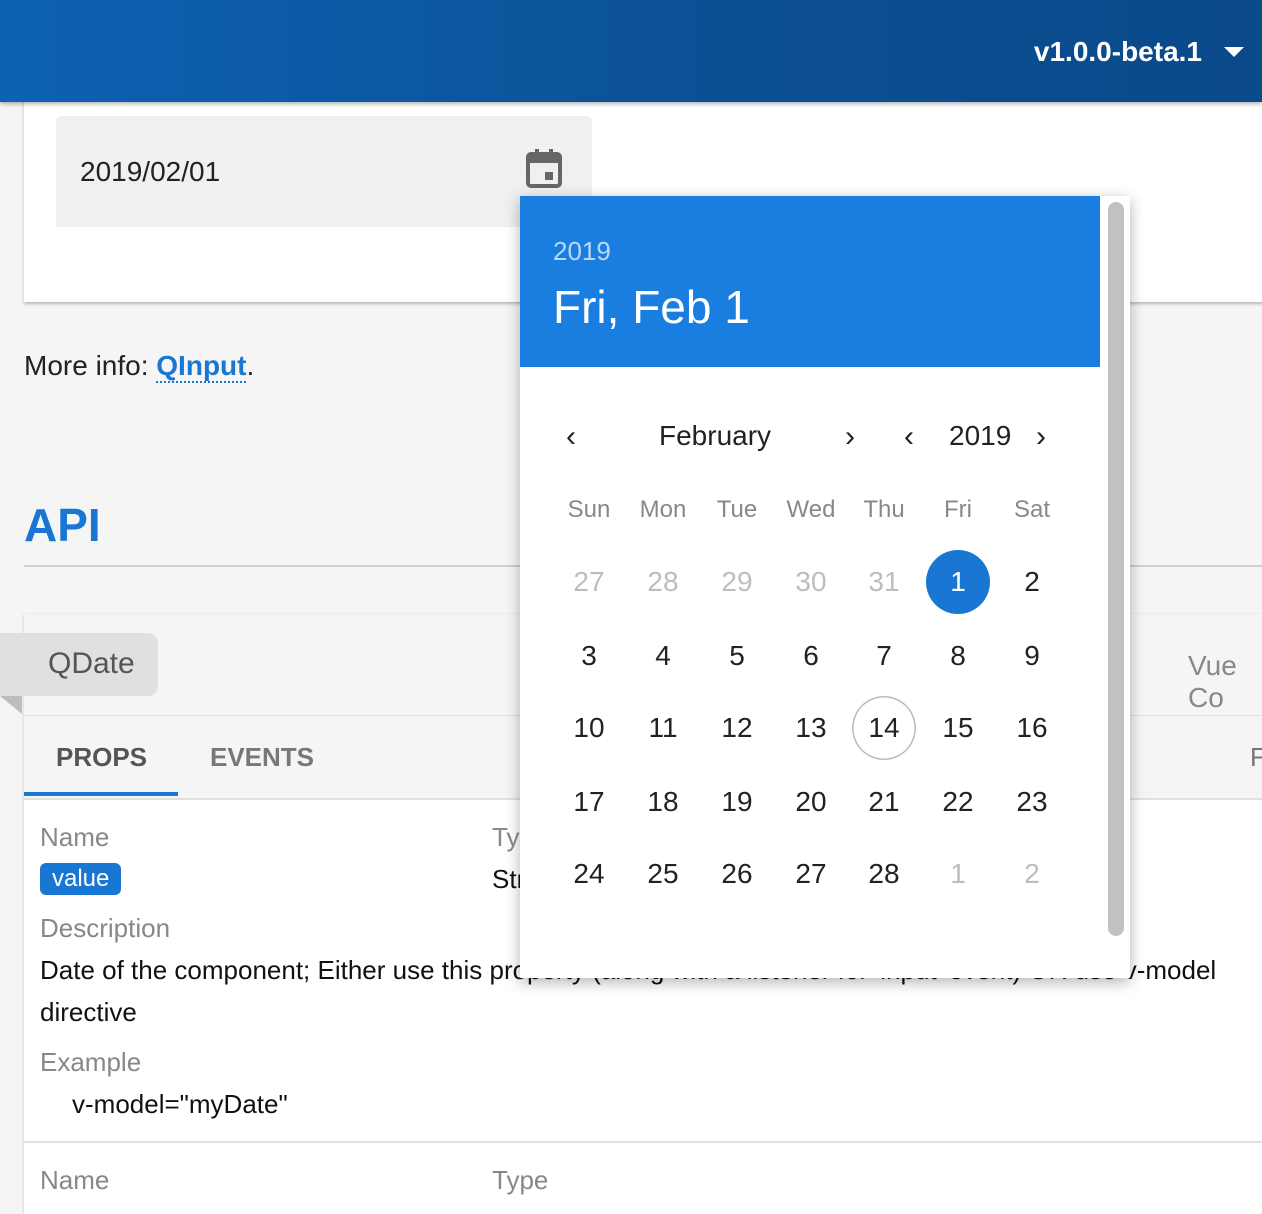 The image size is (1262, 1214). I want to click on day-cell: 22, so click(958, 802).